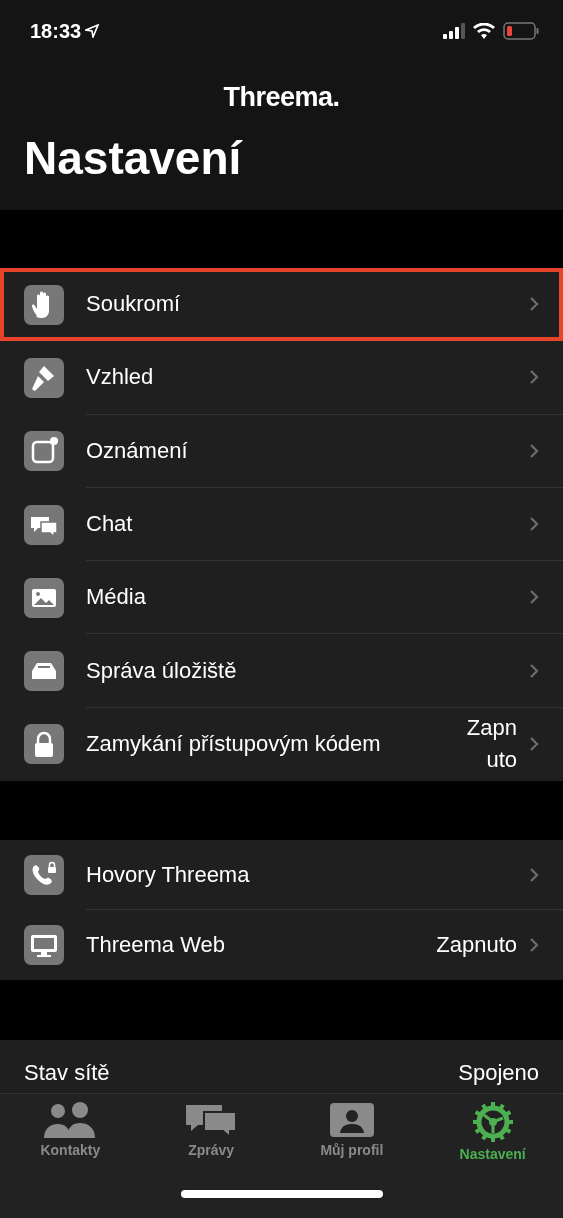 This screenshot has height=1218, width=563. I want to click on settings-row: Soukromí, so click(281, 305).